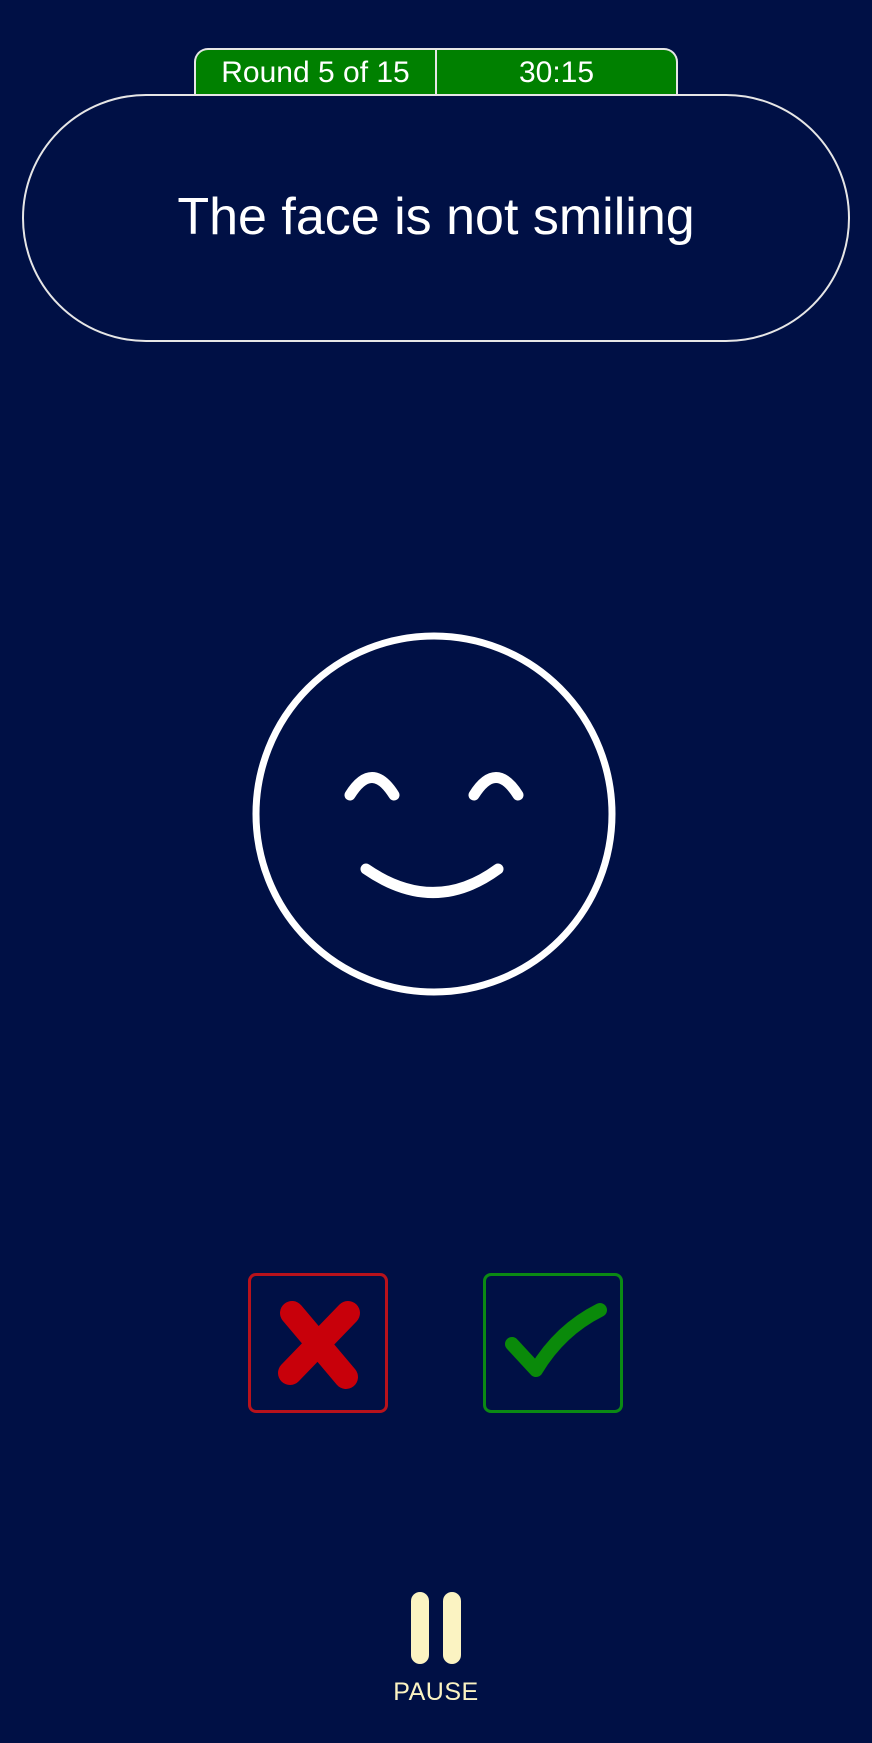  I want to click on round-counter: Round 5 of 15, so click(315, 72).